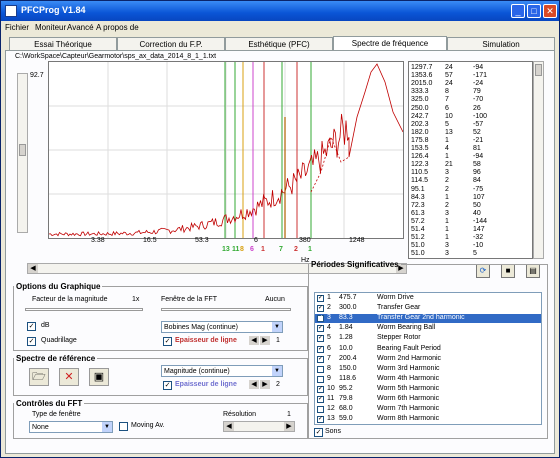  What do you see at coordinates (254, 340) in the screenshot?
I see `epaisseur-dec-icon: ◀` at bounding box center [254, 340].